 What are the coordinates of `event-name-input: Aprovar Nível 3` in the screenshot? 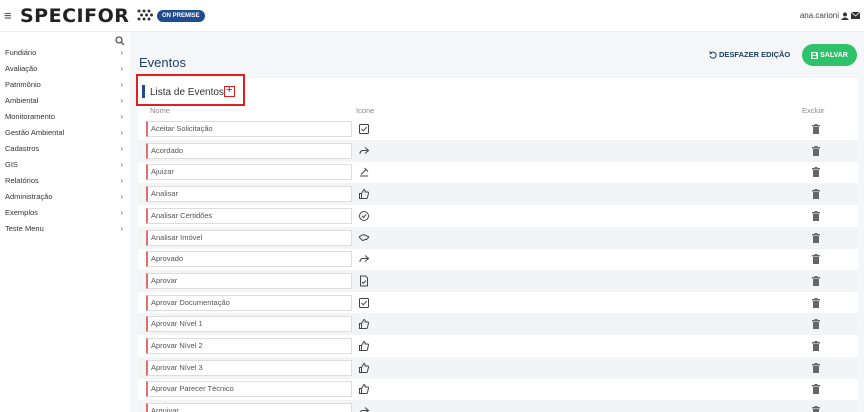 It's located at (249, 367).